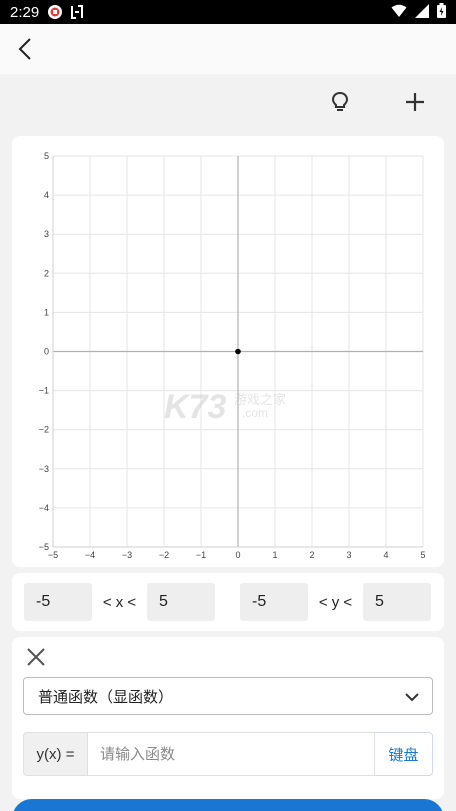 The image size is (456, 811). What do you see at coordinates (181, 602) in the screenshot?
I see `x-max-input: 5` at bounding box center [181, 602].